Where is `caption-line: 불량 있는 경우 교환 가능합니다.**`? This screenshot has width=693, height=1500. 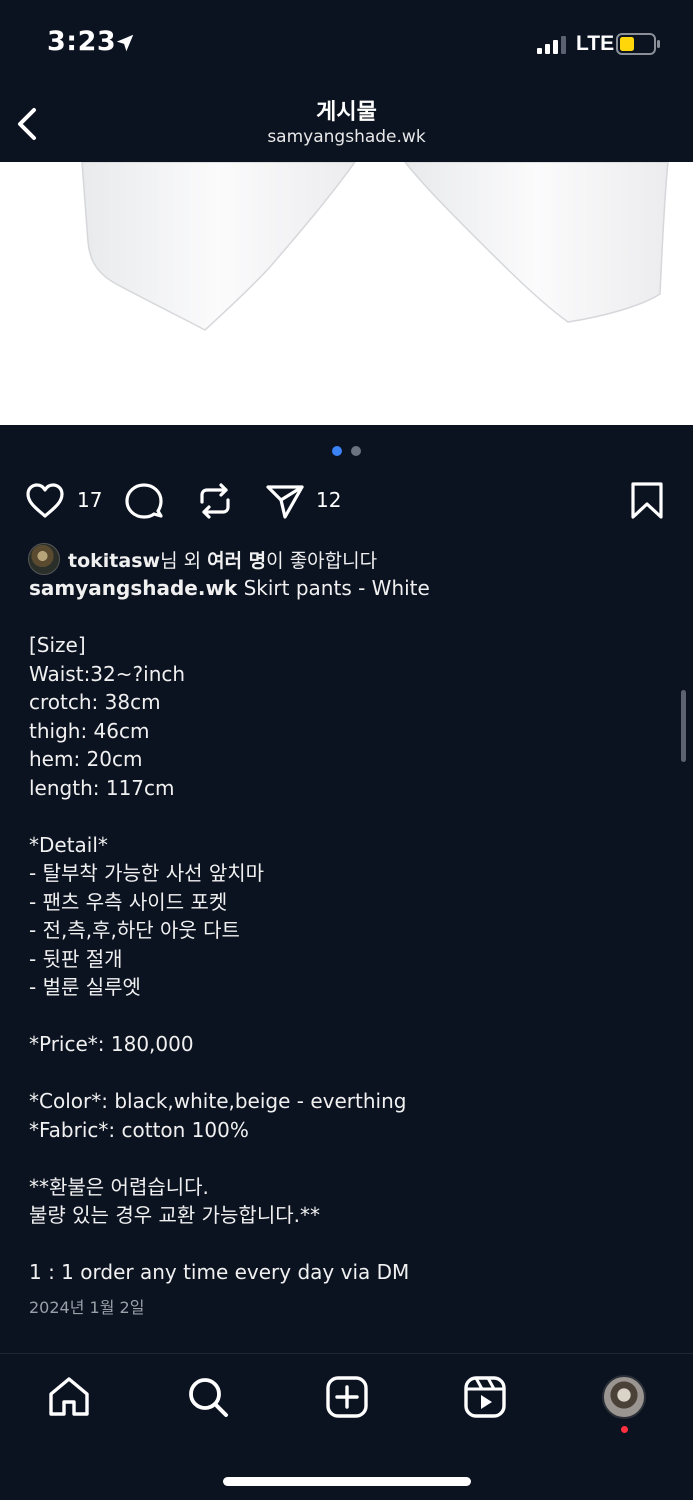
caption-line: 불량 있는 경우 교환 가능합니다.** is located at coordinates (174, 1215).